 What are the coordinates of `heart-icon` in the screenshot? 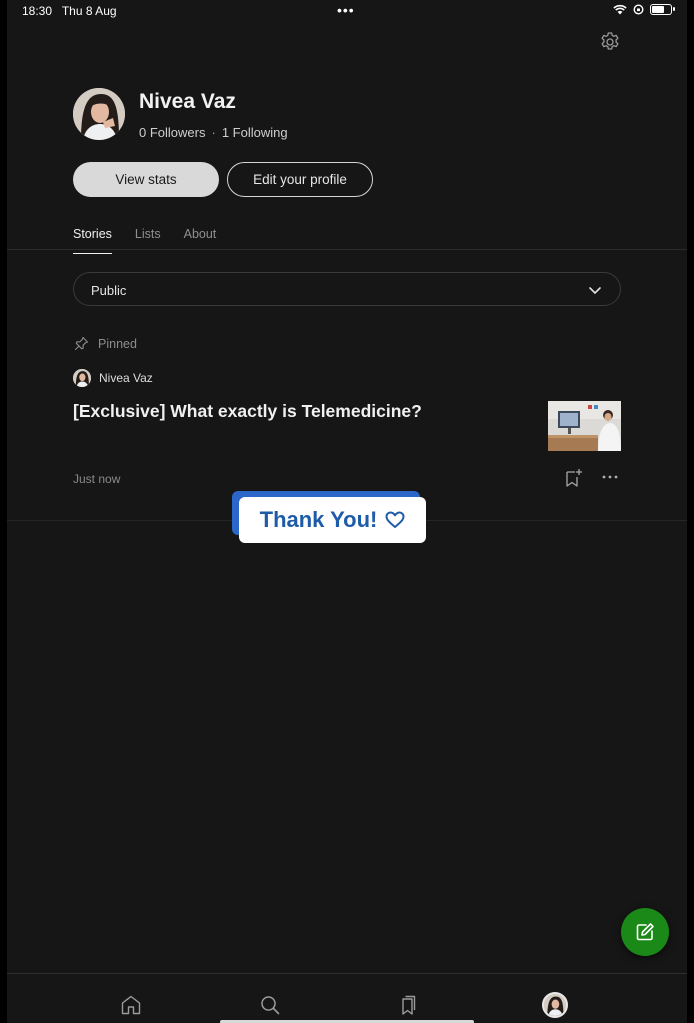 It's located at (395, 519).